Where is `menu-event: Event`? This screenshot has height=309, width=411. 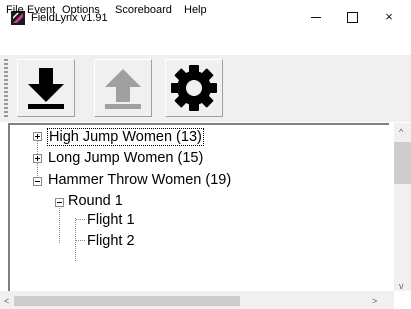 menu-event: Event is located at coordinates (41, 10).